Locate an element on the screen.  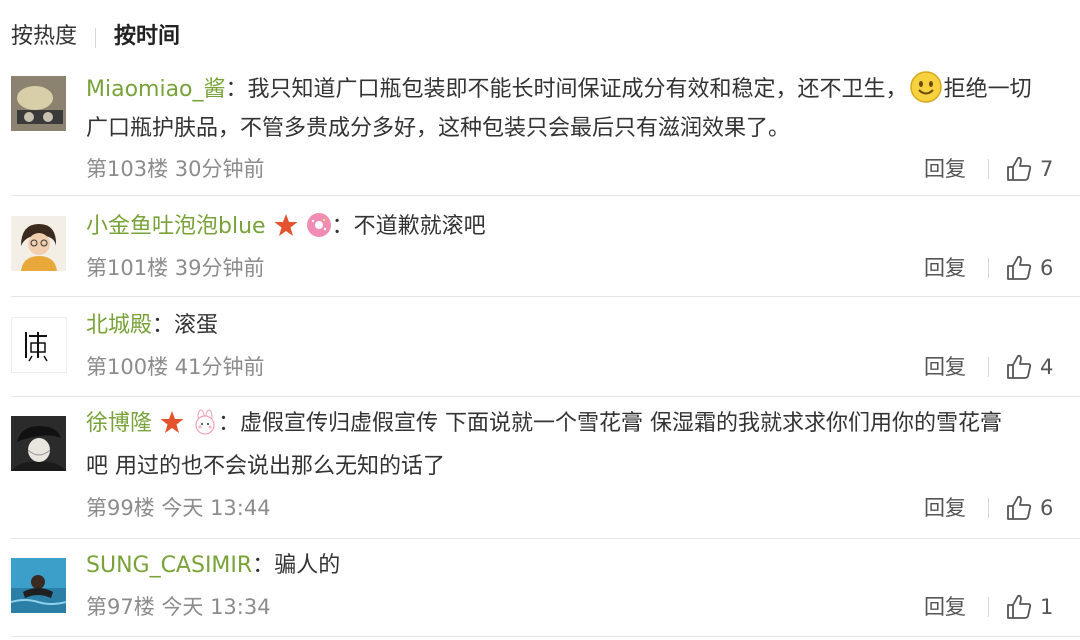
like-count: 1 is located at coordinates (1047, 607).